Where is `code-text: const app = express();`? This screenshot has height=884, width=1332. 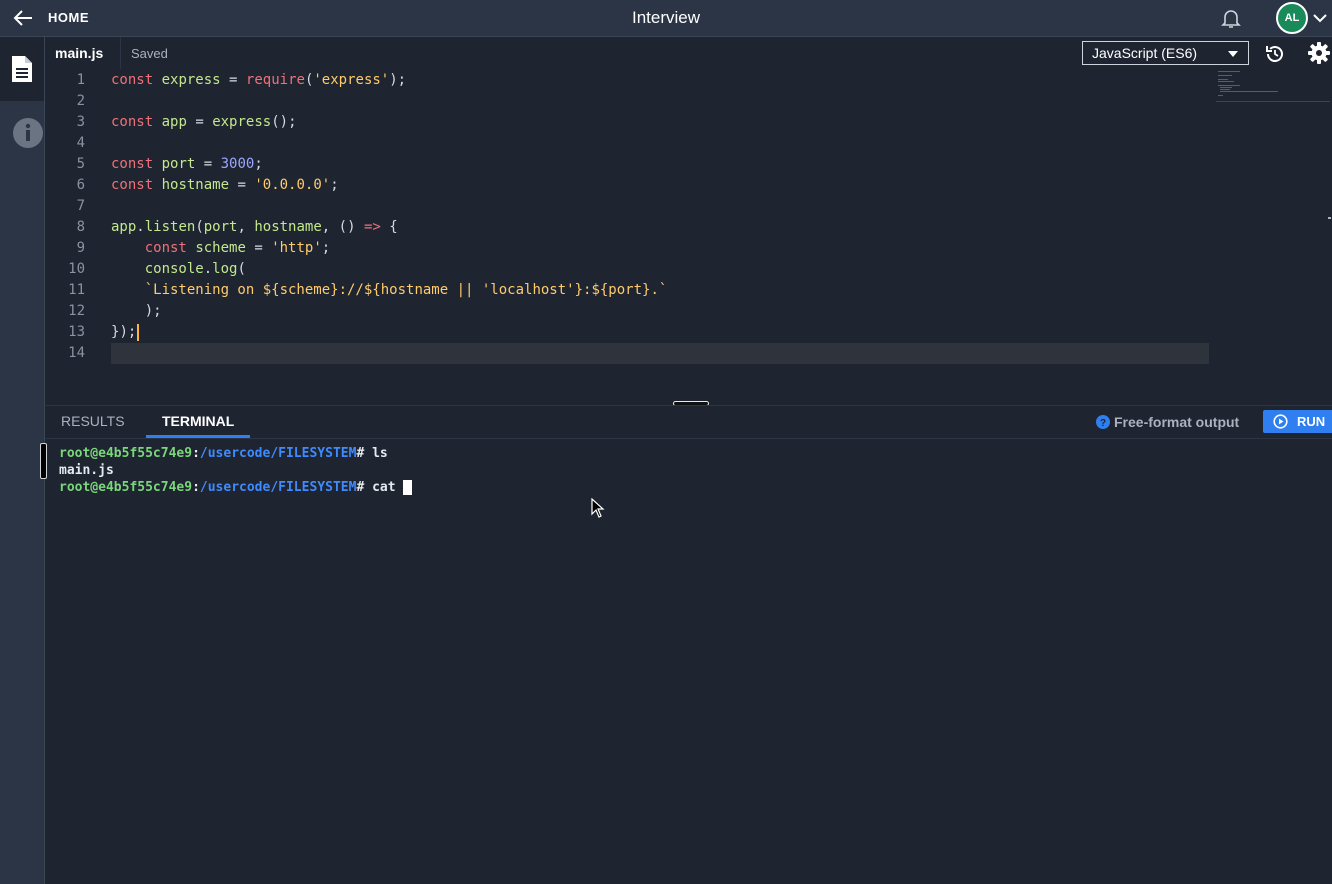
code-text: const app = express(); is located at coordinates (204, 122).